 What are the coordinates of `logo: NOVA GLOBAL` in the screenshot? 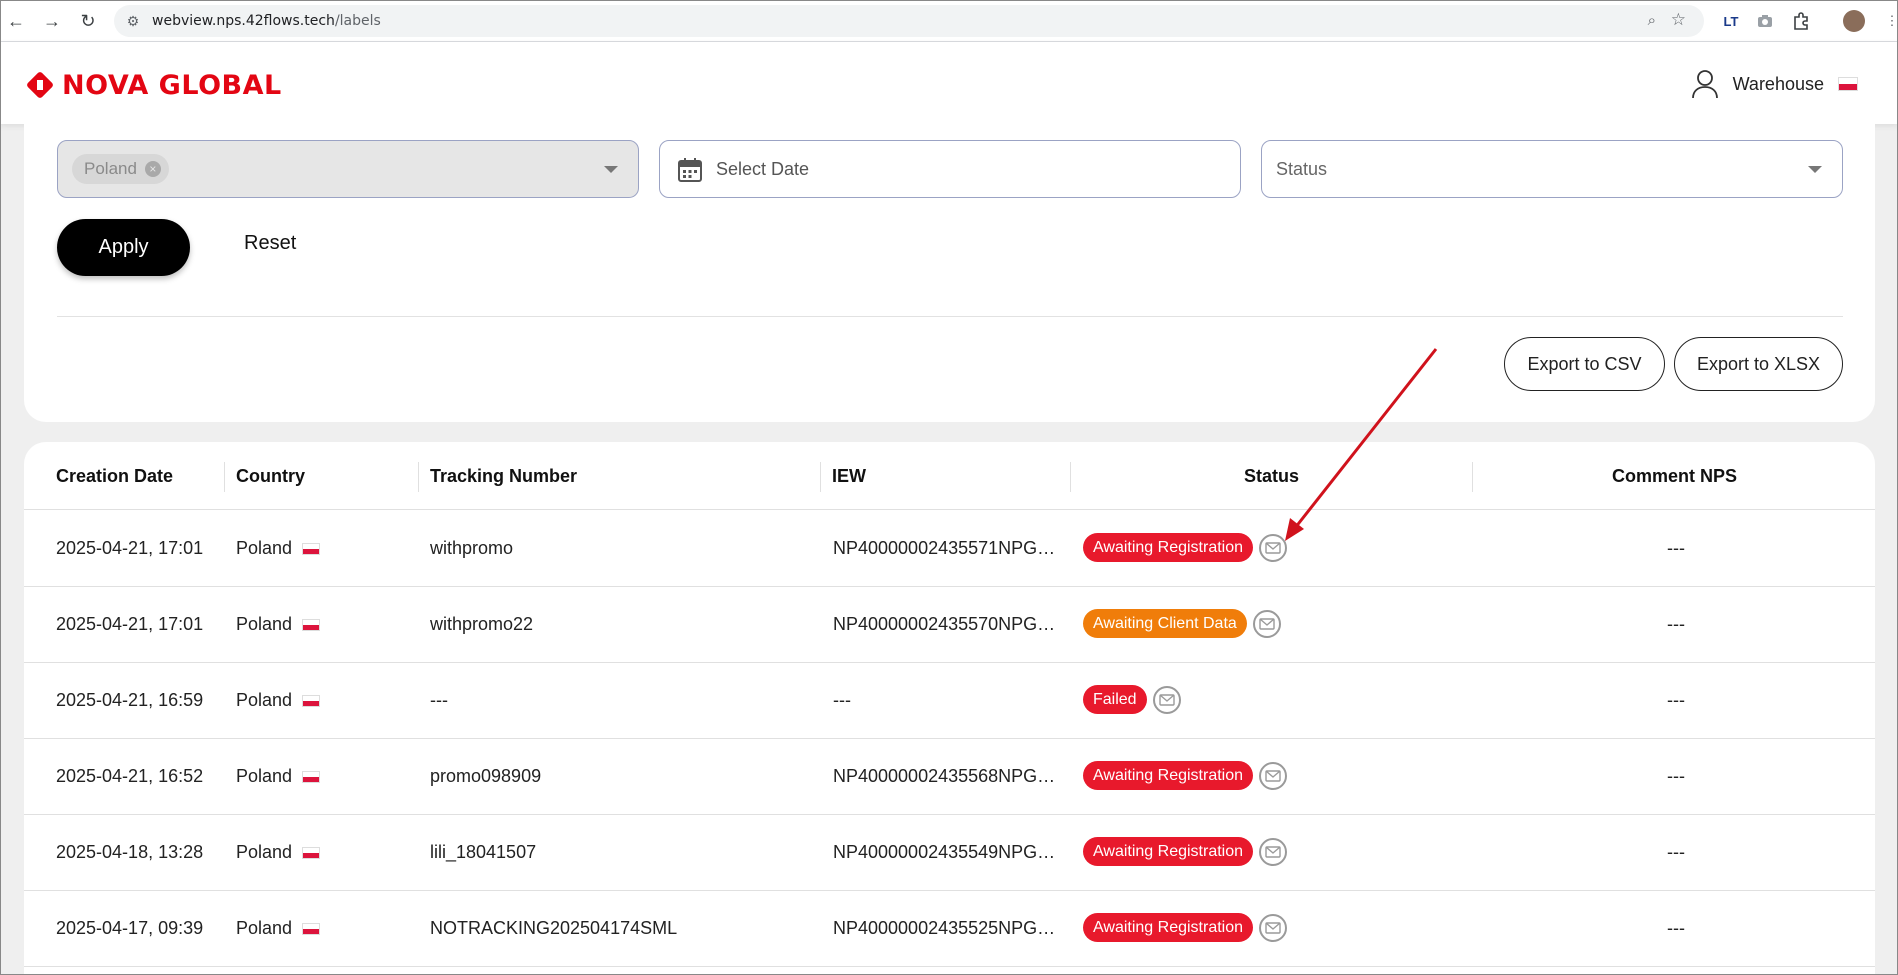 It's located at (153, 85).